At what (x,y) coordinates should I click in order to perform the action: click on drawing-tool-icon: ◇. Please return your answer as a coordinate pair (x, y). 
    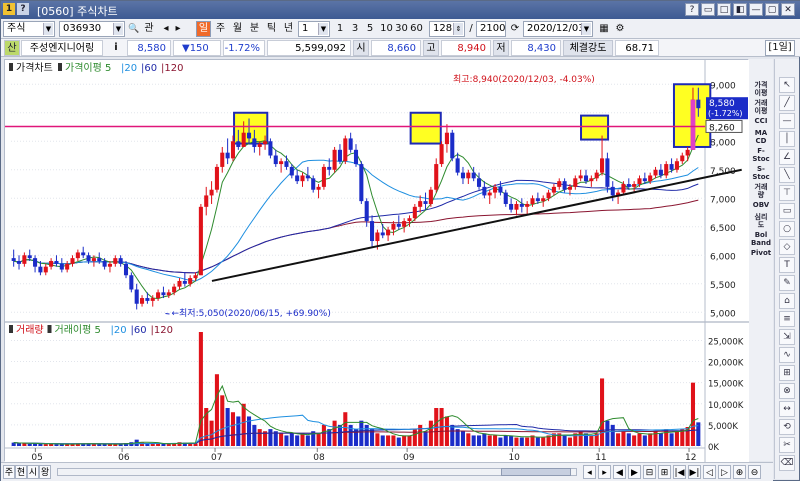
    Looking at the image, I should click on (787, 247).